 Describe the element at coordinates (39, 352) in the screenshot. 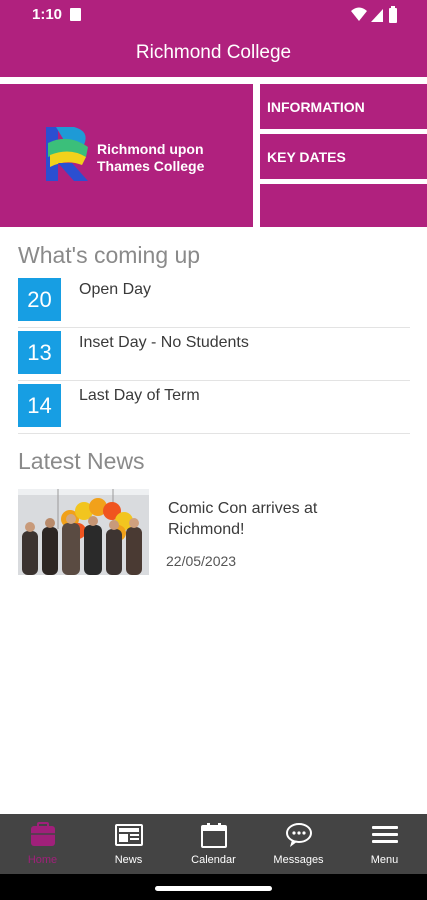

I see `event-date-badge: 13` at that location.